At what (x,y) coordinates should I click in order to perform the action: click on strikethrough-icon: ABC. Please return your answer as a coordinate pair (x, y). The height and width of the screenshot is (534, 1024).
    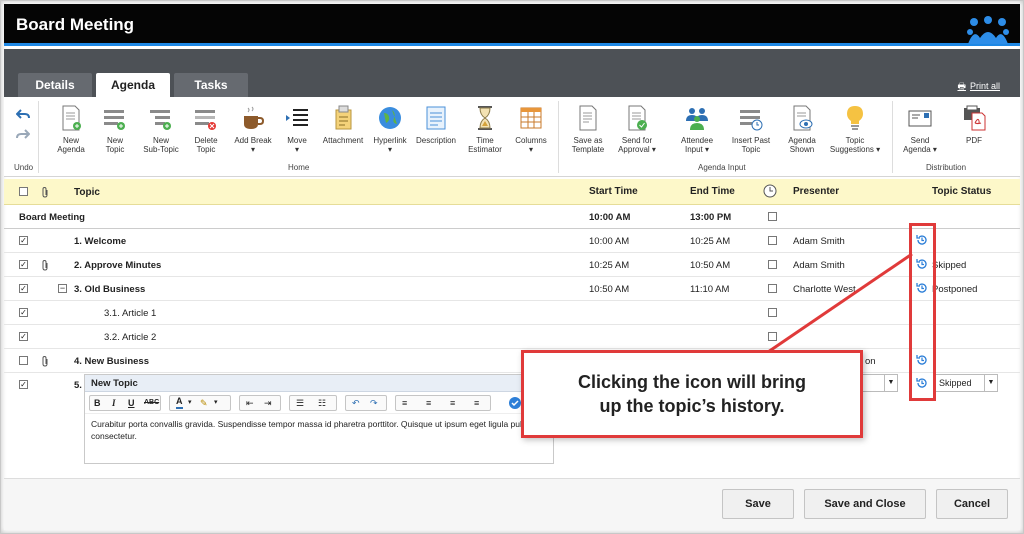
    Looking at the image, I should click on (151, 403).